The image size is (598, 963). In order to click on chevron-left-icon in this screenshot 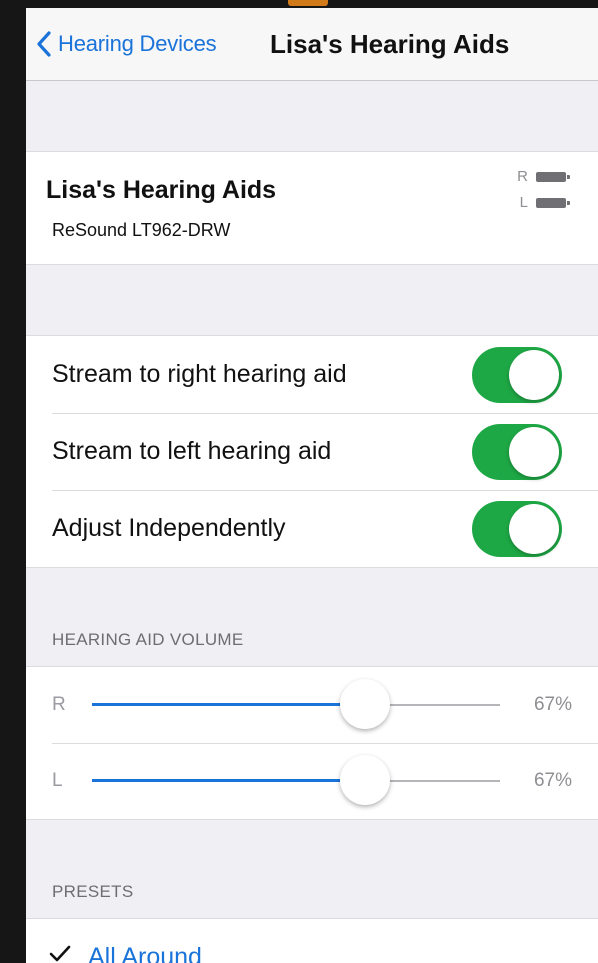, I will do `click(44, 44)`.